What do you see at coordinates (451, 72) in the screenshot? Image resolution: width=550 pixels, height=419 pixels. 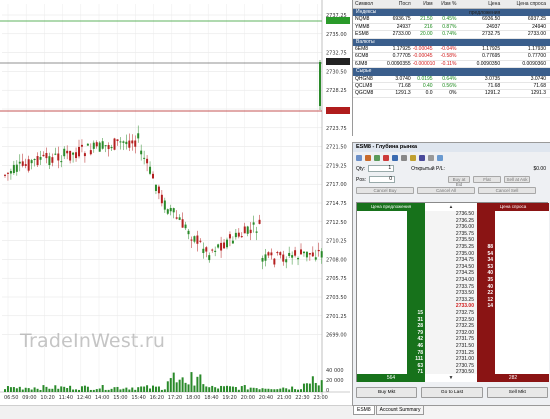 I see `quotes-section-header: Сырье` at bounding box center [451, 72].